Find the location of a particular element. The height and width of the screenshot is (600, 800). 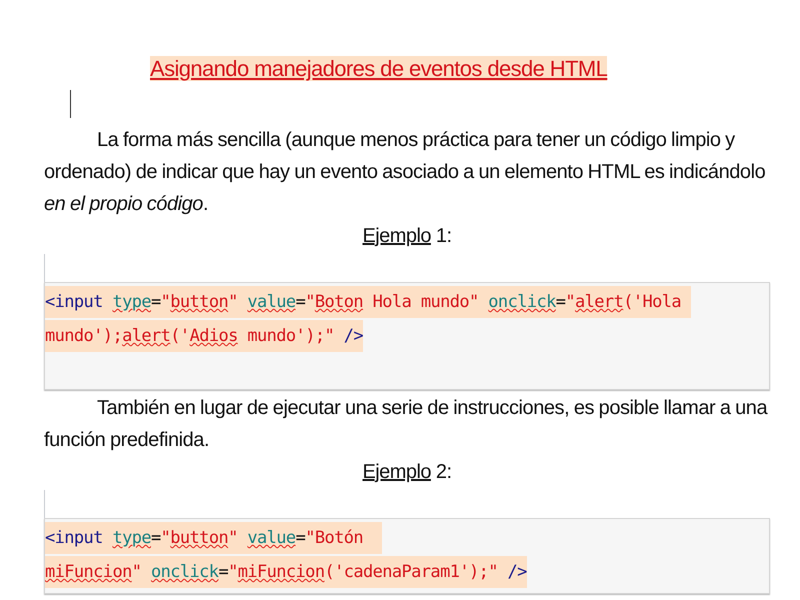

text-cursor is located at coordinates (70, 104).